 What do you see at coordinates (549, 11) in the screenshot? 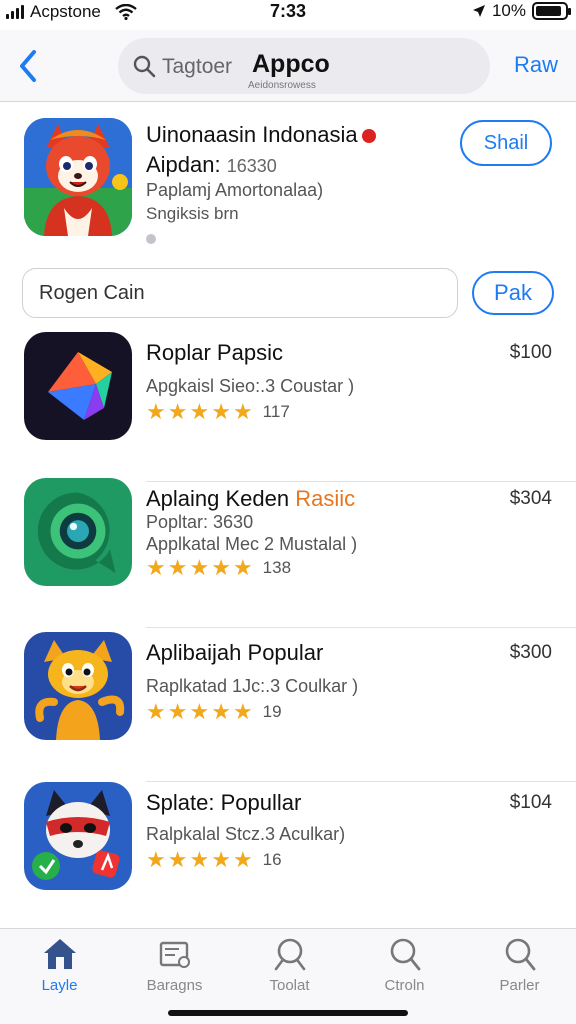
I see `battery-level` at bounding box center [549, 11].